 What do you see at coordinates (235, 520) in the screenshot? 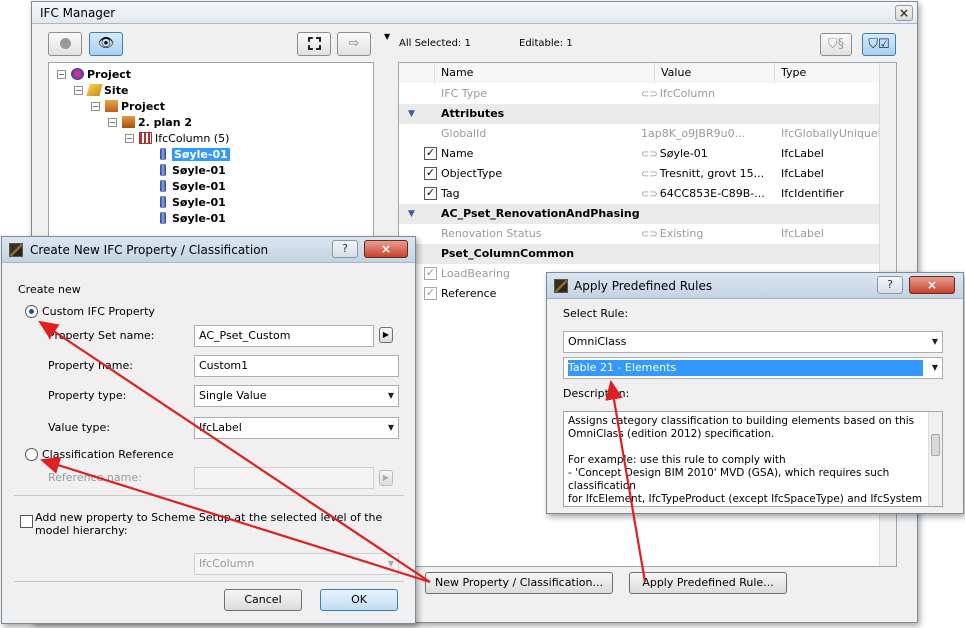
I see `arrow-to-classification-reference` at bounding box center [235, 520].